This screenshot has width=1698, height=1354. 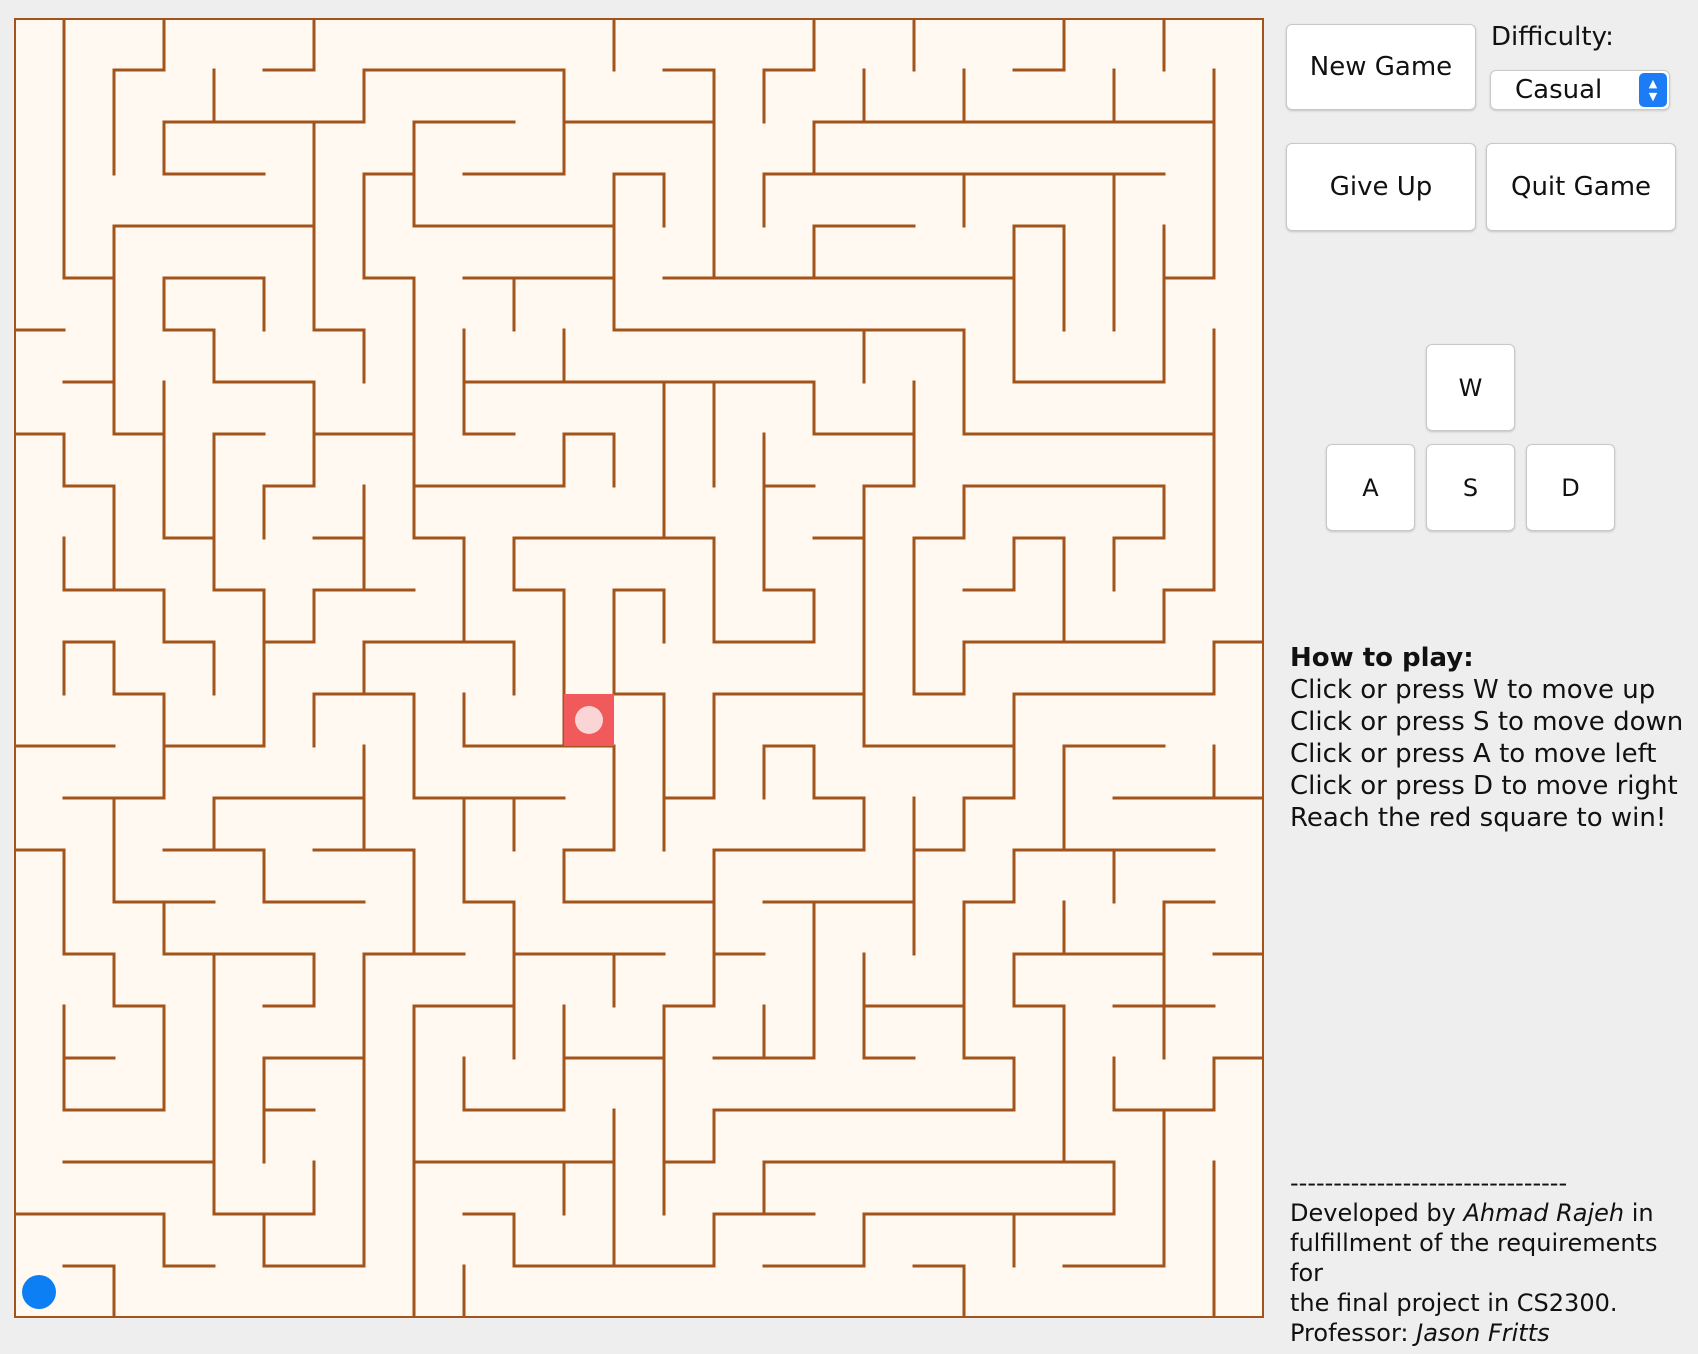 I want to click on instruction-line: Click or press D to move right, so click(x=1484, y=786).